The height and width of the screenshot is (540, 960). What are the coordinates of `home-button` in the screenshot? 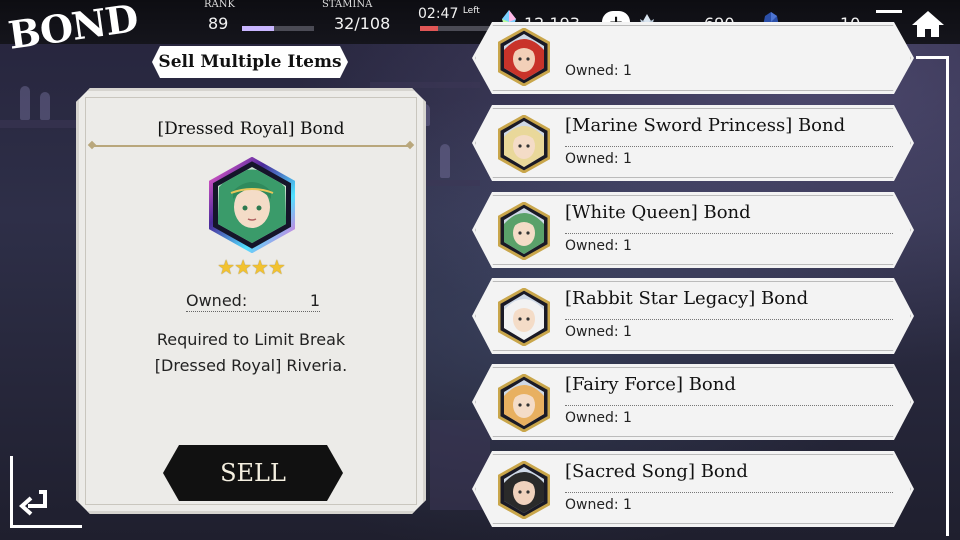 It's located at (928, 26).